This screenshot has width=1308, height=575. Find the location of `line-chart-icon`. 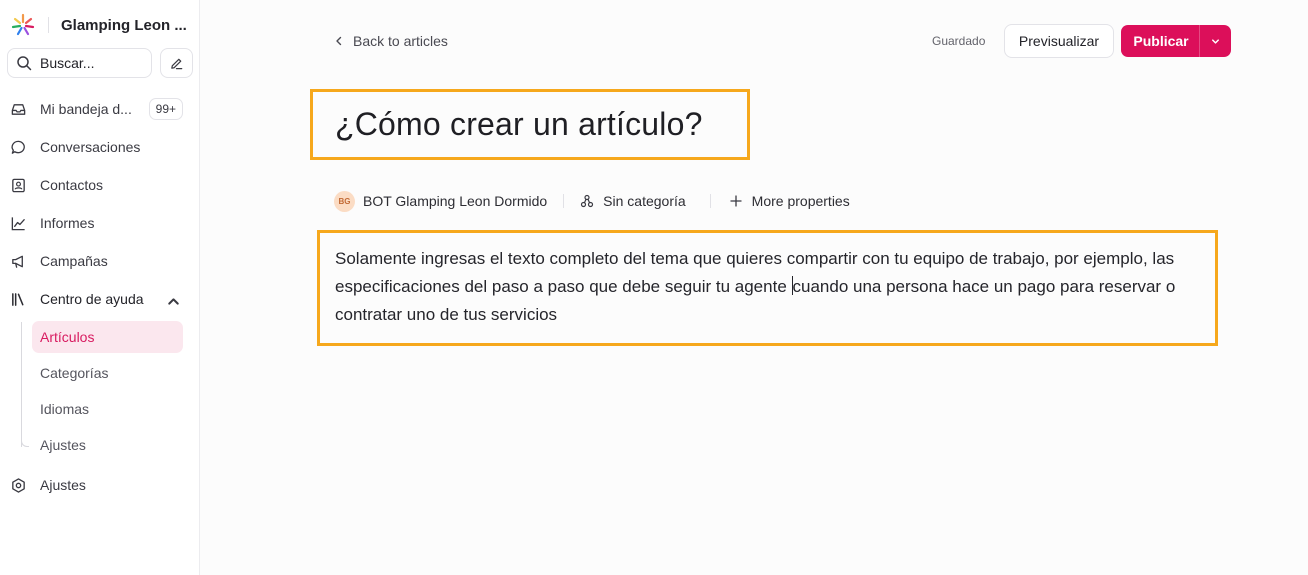

line-chart-icon is located at coordinates (18, 223).